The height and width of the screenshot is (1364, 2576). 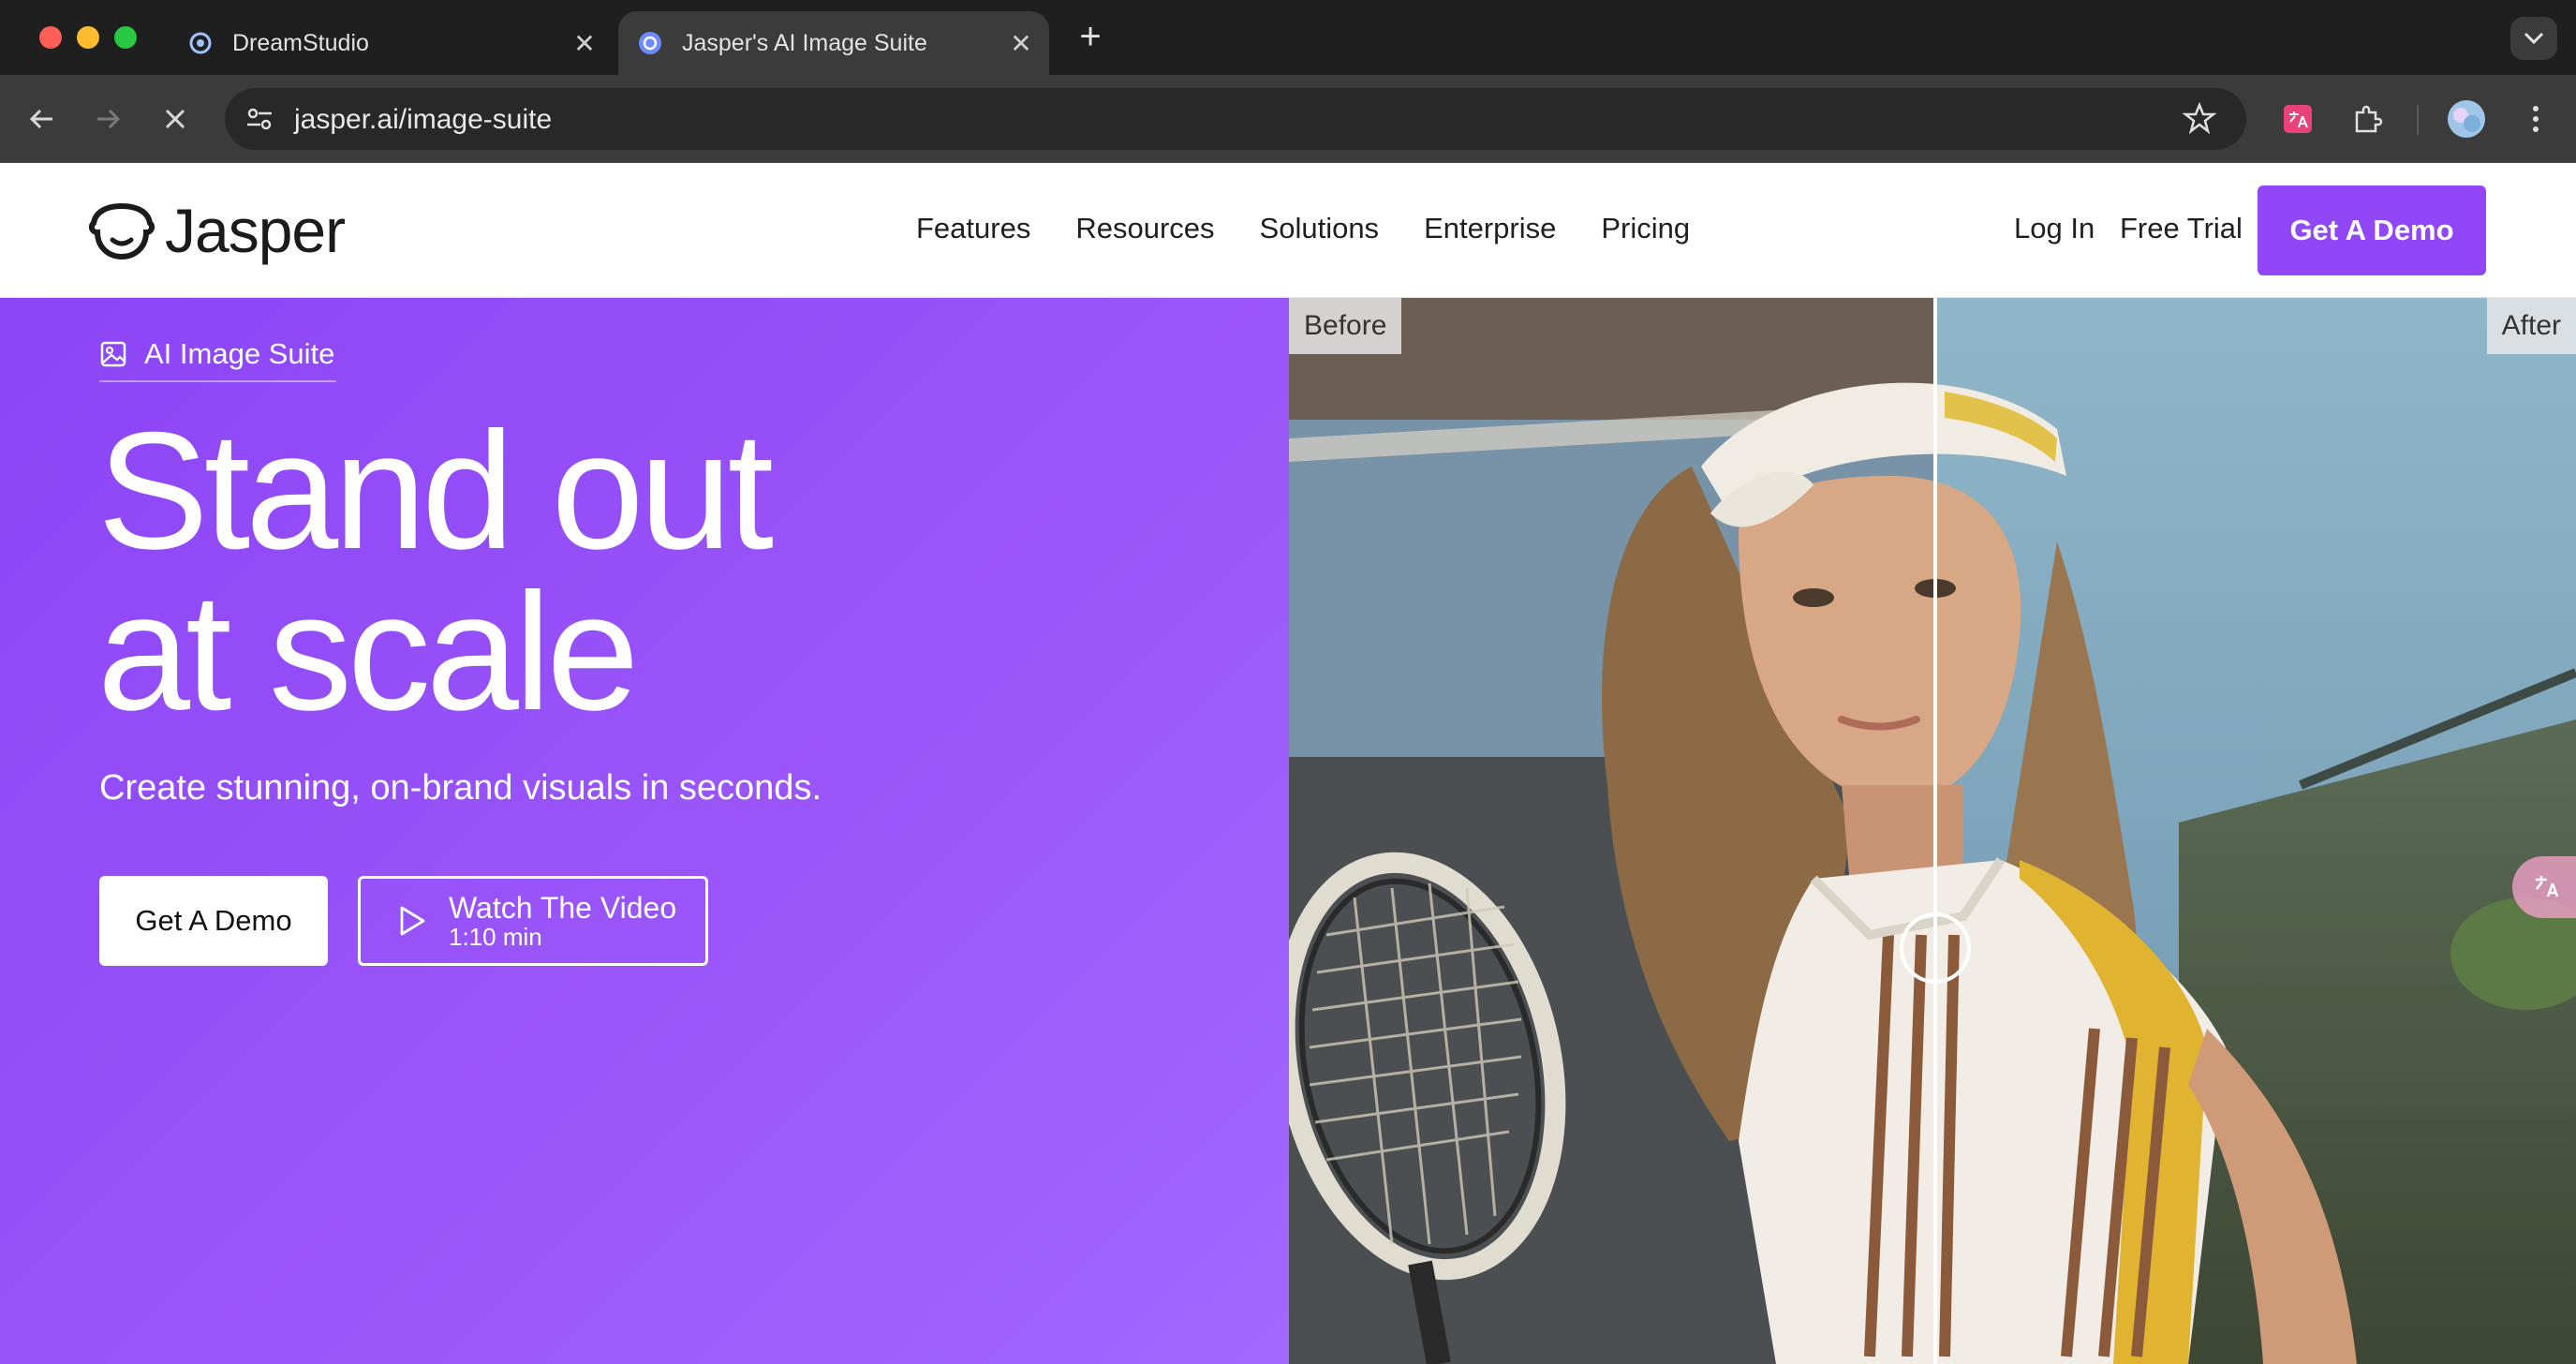 I want to click on hero-headline: Stand out at scale, so click(x=435, y=571).